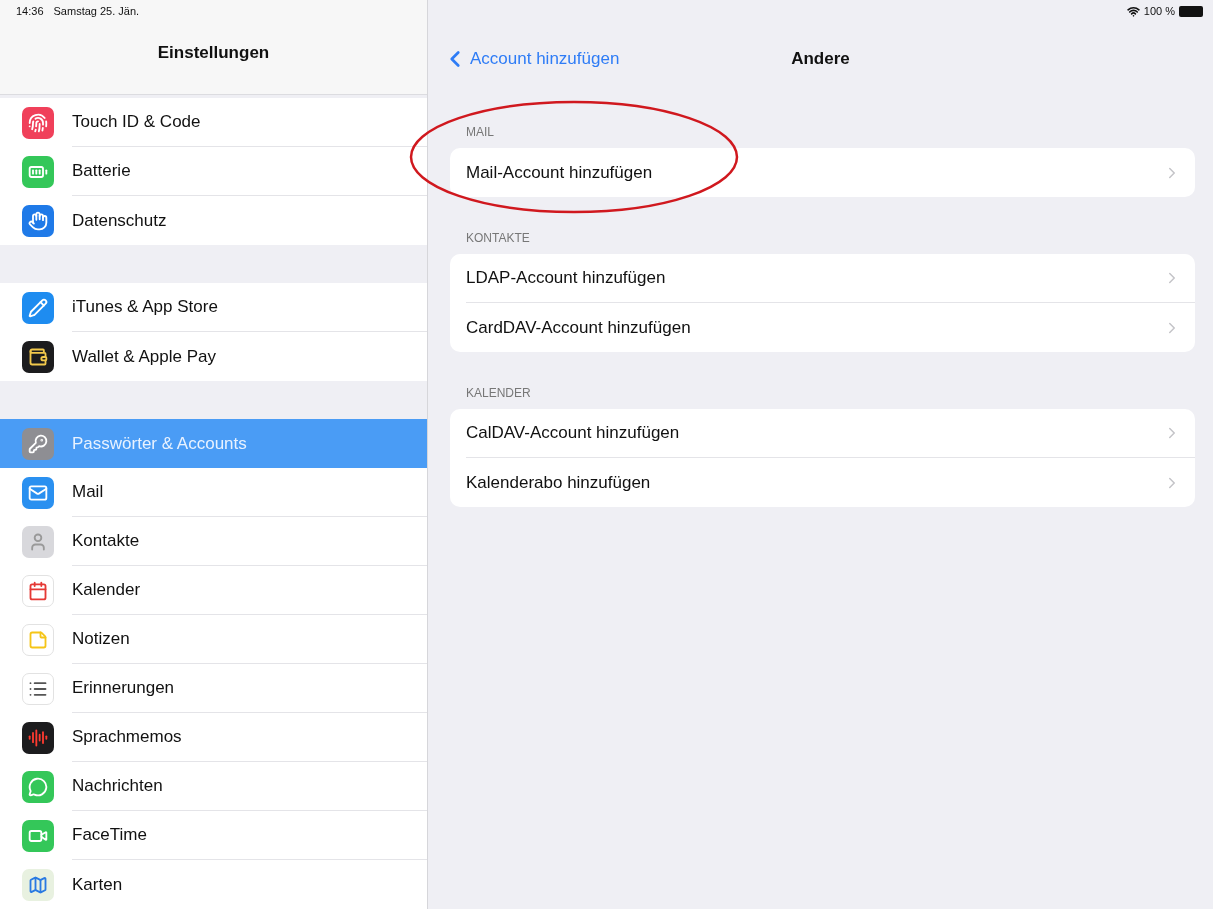 The height and width of the screenshot is (909, 1213). What do you see at coordinates (38, 356) in the screenshot?
I see `wallet-icon` at bounding box center [38, 356].